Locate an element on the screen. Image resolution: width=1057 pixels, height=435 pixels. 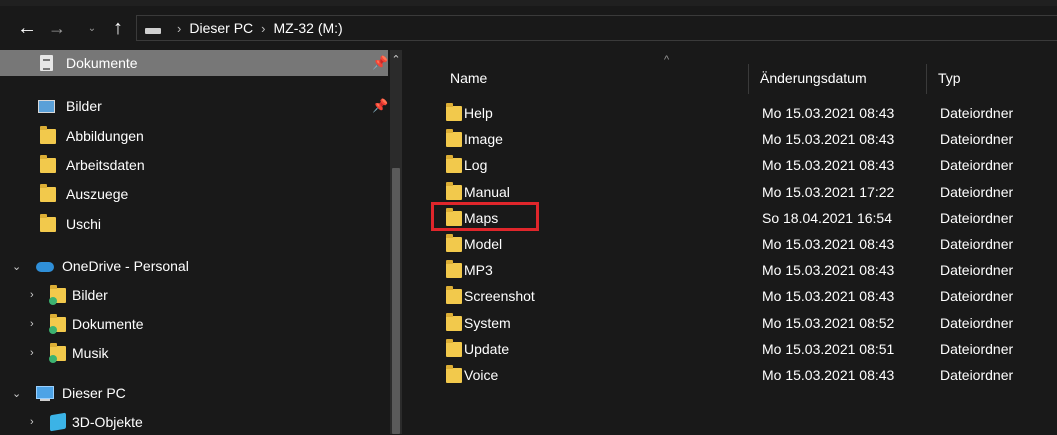
sidebar-item-label: Arbeitsdaten is located at coordinates (105, 165).